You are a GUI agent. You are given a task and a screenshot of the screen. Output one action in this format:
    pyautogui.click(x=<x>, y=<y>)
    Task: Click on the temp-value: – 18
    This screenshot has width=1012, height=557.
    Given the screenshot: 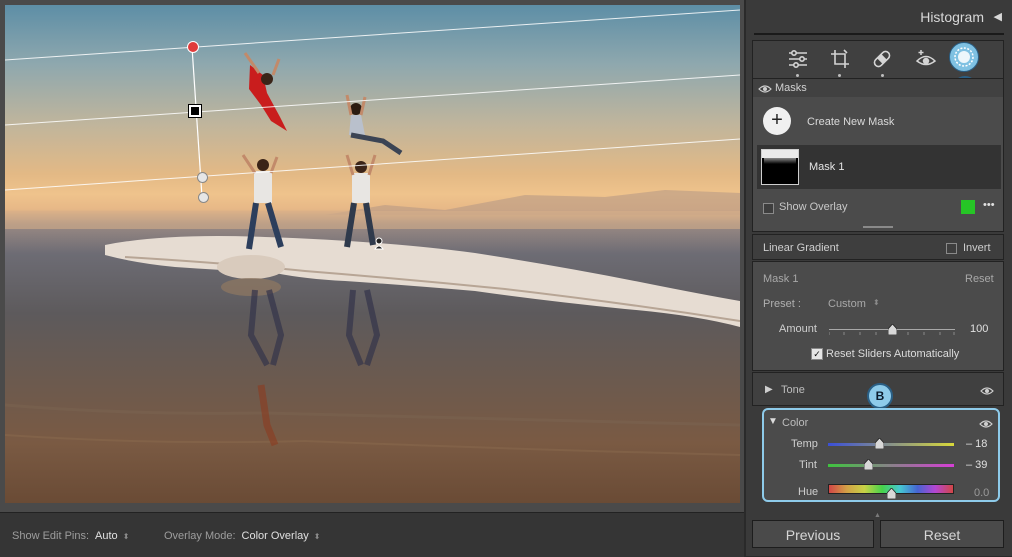 What is the action you would take?
    pyautogui.click(x=976, y=444)
    